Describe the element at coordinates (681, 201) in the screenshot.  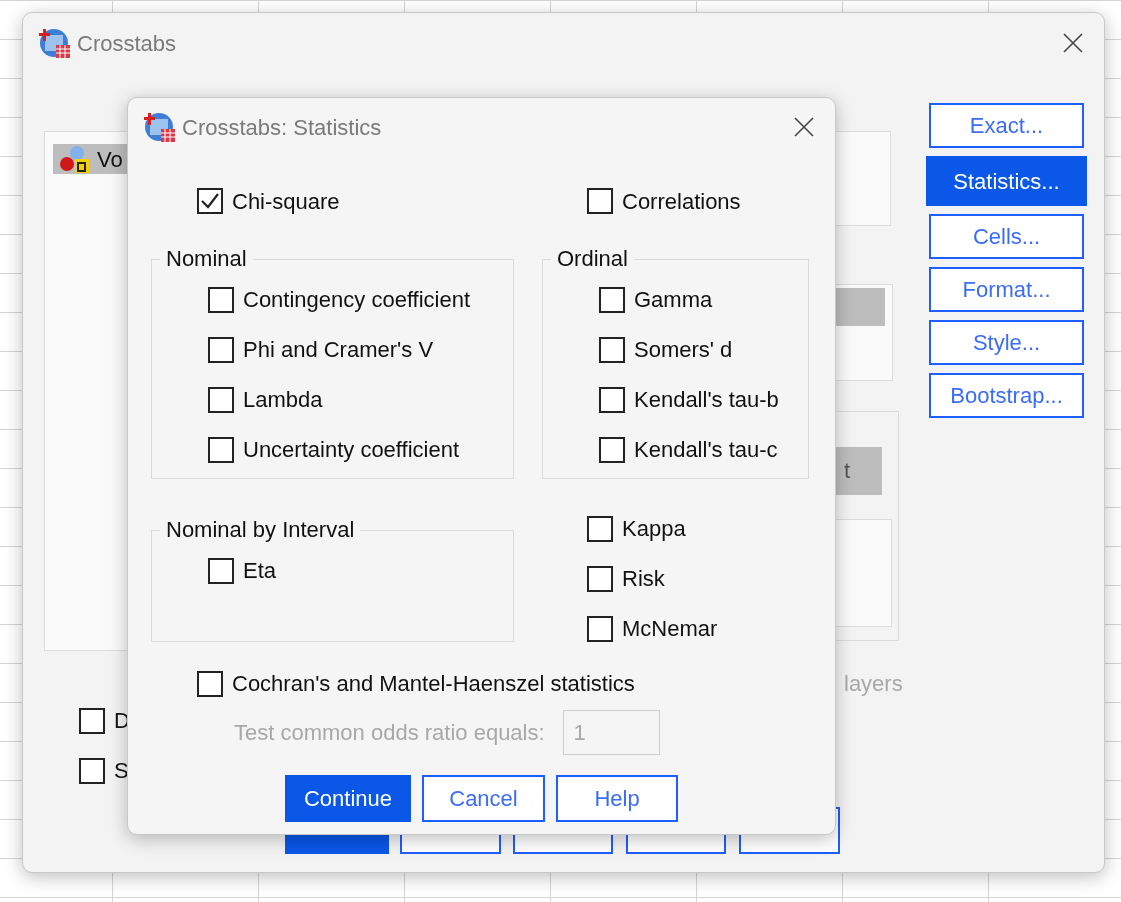
I see `checkbox-label: Correlations` at that location.